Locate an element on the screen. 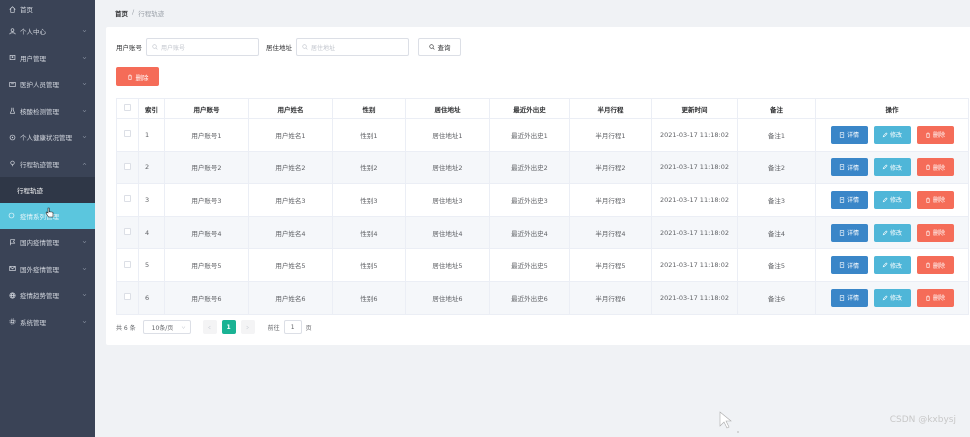  account-placeholder: 用户账号 is located at coordinates (173, 48).